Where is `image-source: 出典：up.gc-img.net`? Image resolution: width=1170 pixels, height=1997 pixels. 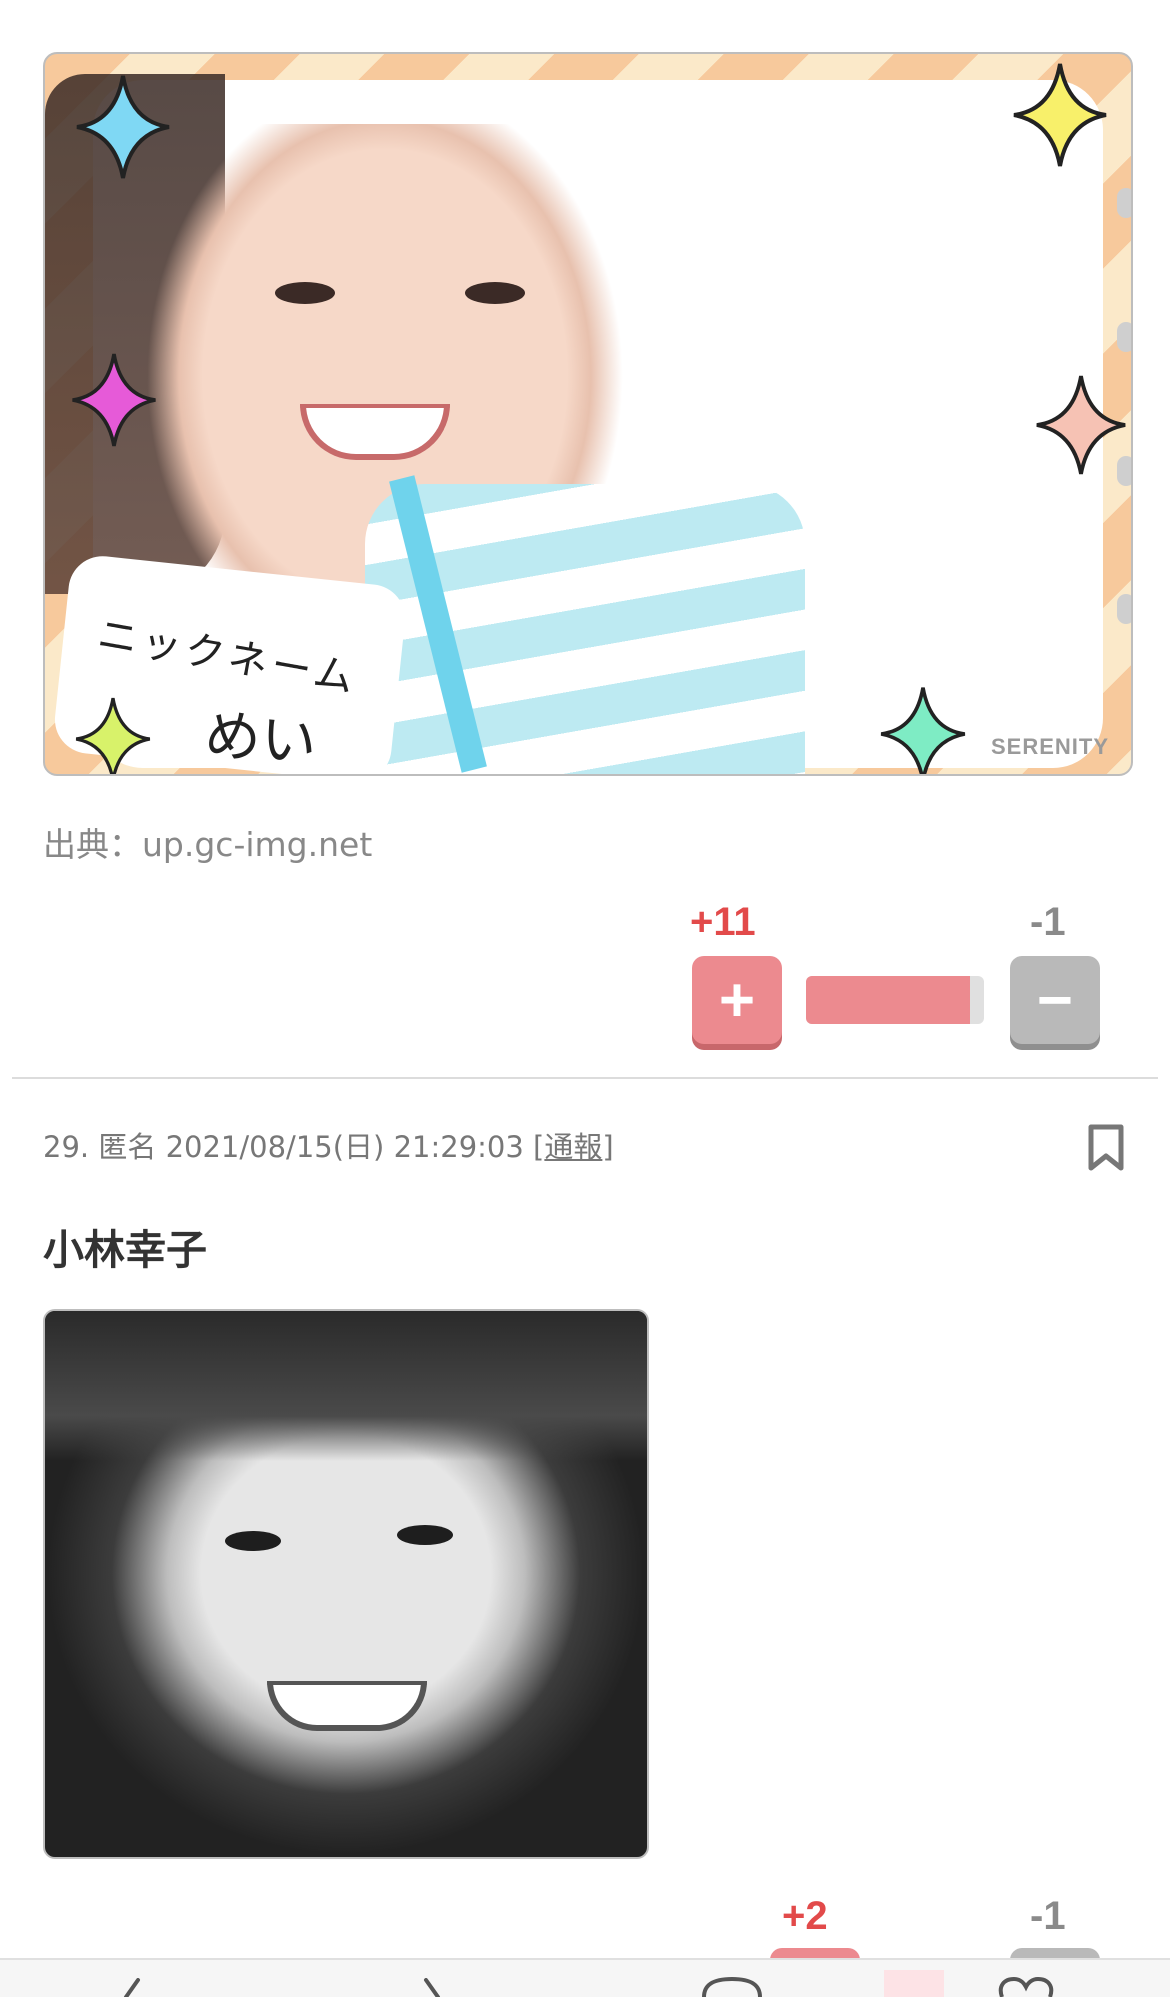
image-source: 出典：up.gc-img.net is located at coordinates (208, 844).